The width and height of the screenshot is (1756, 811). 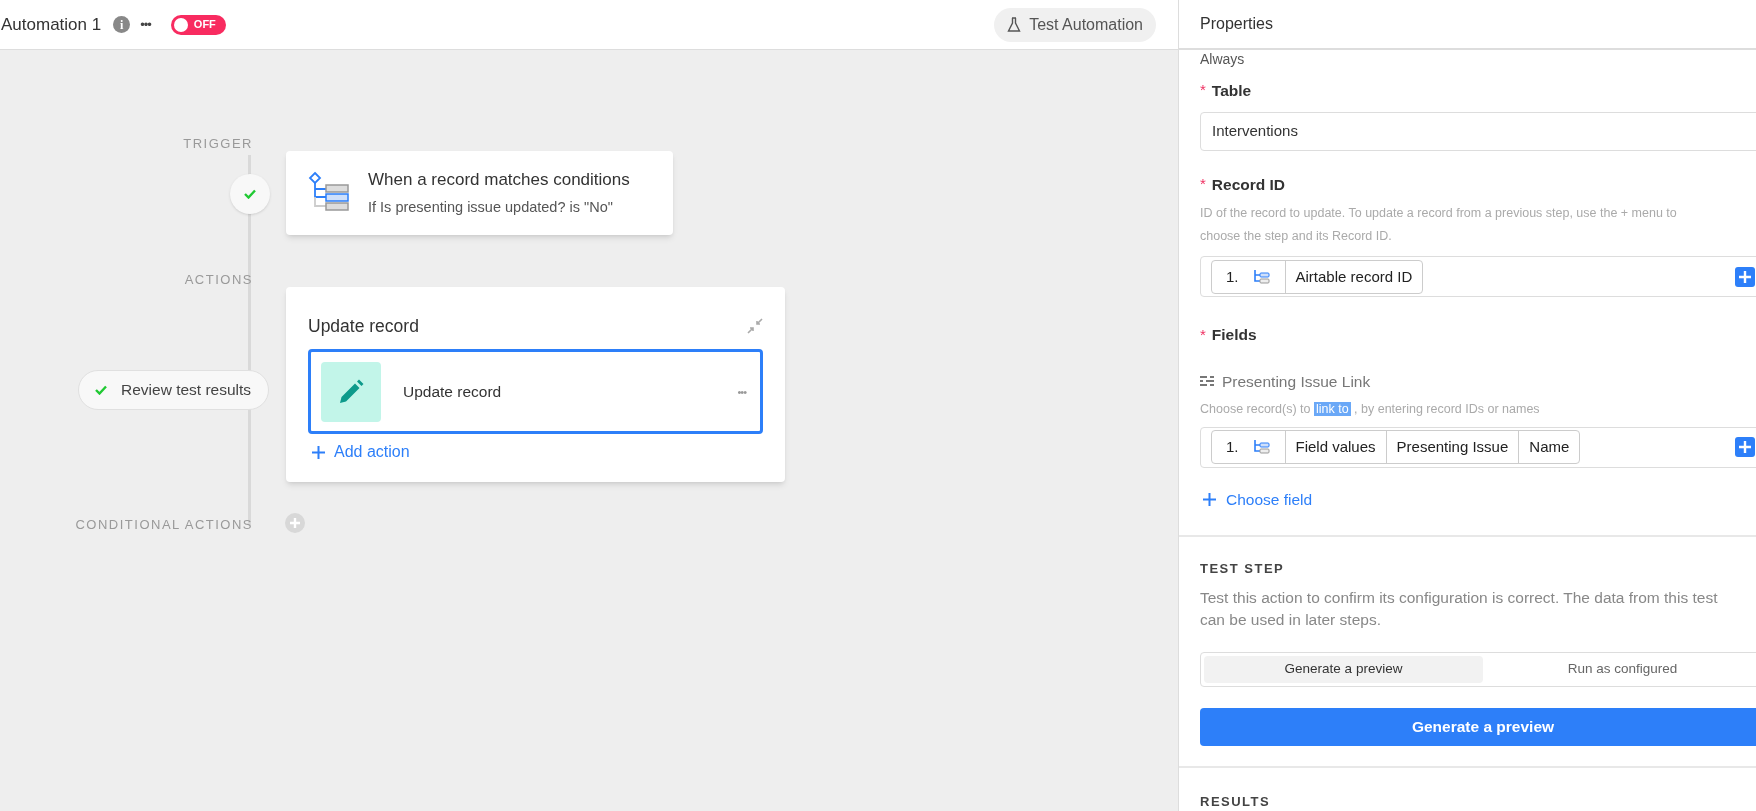 I want to click on toggle-switch: OFF, so click(x=198, y=24).